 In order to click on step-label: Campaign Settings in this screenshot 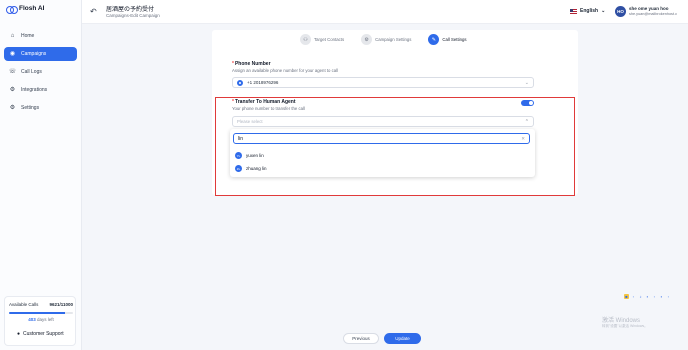, I will do `click(393, 39)`.